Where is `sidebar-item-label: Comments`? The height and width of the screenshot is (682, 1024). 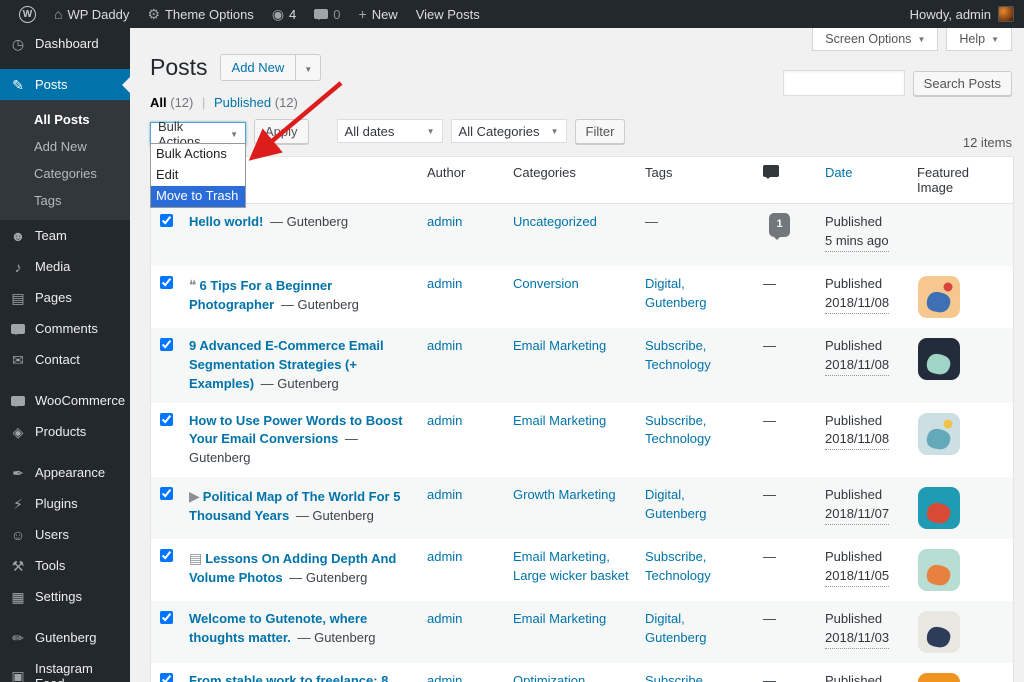 sidebar-item-label: Comments is located at coordinates (66, 328).